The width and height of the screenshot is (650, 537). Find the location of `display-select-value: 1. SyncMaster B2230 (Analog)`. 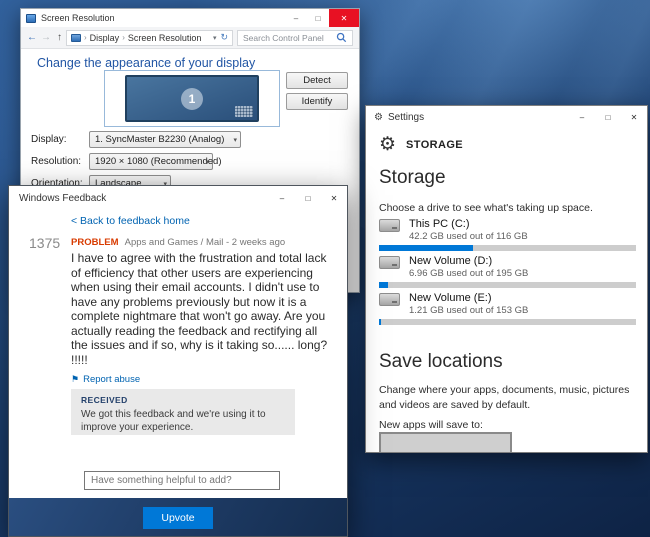

display-select-value: 1. SyncMaster B2230 (Analog) is located at coordinates (160, 139).